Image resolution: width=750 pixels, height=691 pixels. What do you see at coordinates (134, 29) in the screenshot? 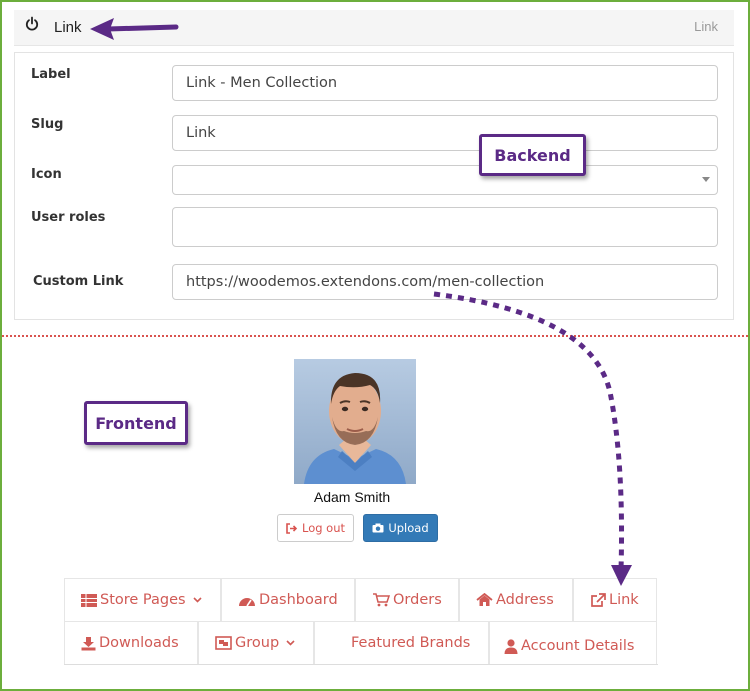
I see `annotation-arrow-to-title` at bounding box center [134, 29].